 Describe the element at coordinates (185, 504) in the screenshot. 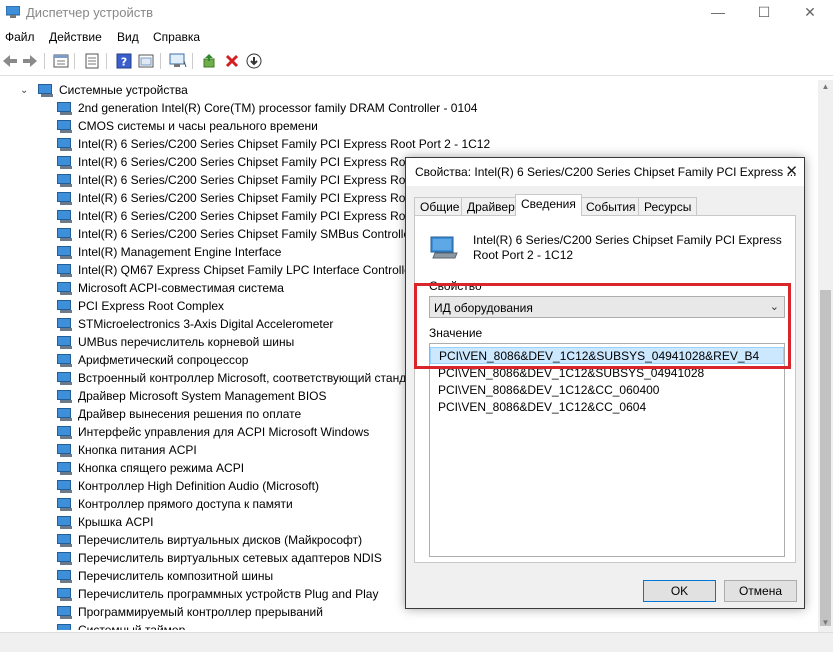

I see `tree-item-label: Контроллер прямого доступа к памяти` at that location.